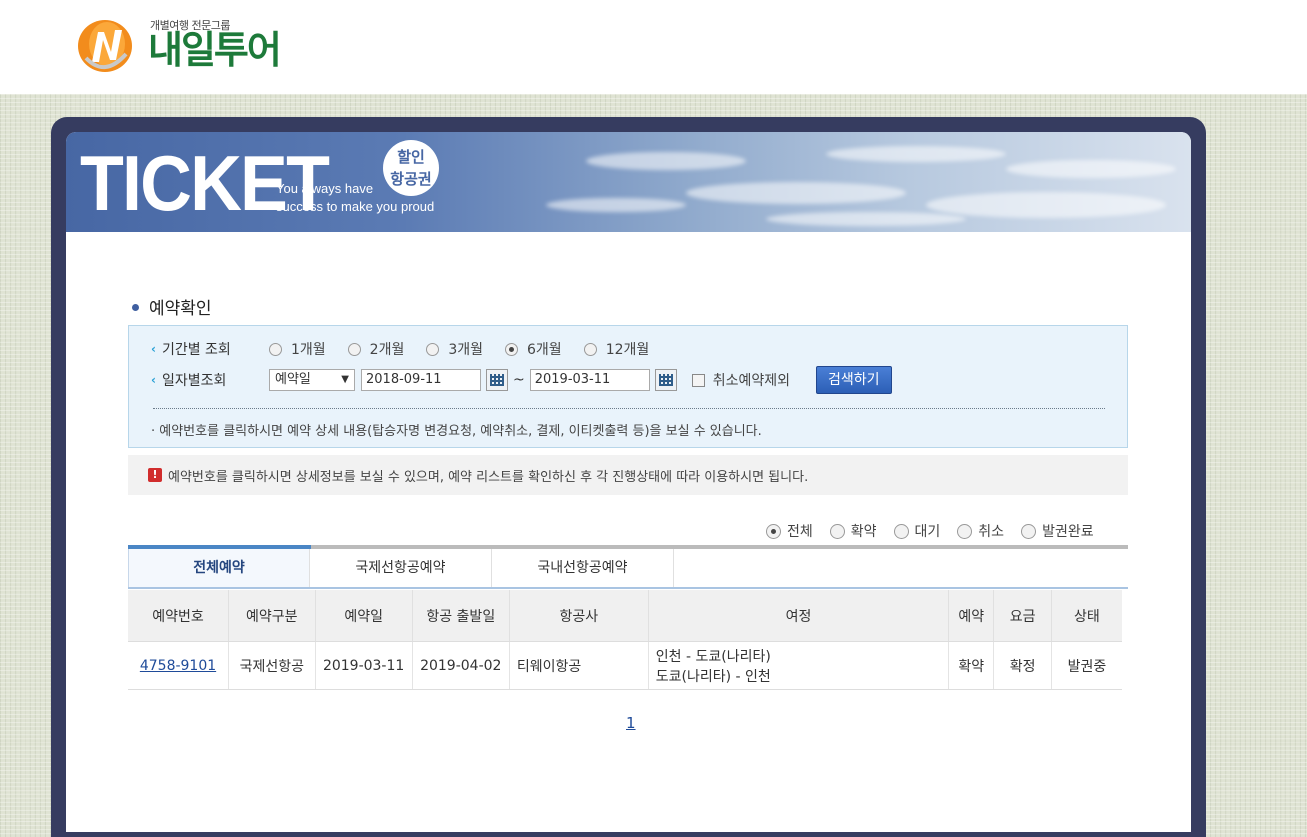 This screenshot has height=837, width=1307. I want to click on table-header-row: 예약번호 예약구분 예약일 항공 출발일 항공사 여정 예약 요금 상태, so click(625, 616).